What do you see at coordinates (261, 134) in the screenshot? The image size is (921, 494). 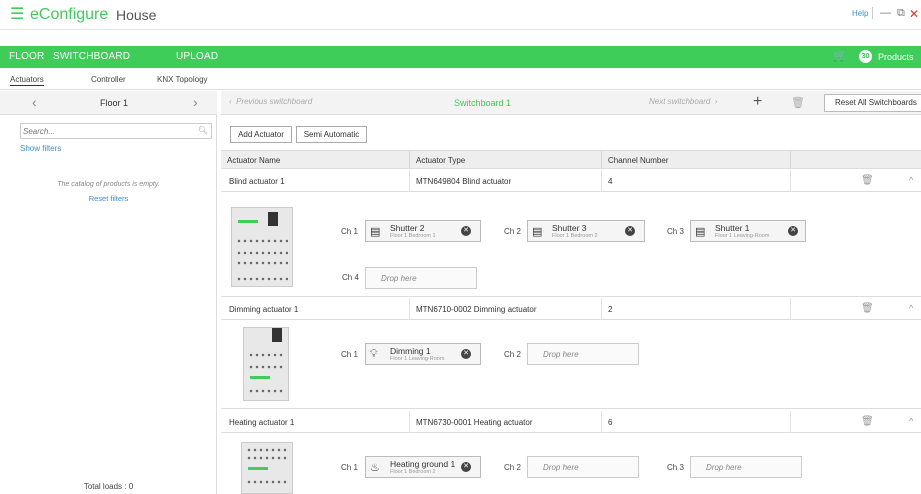 I see `add-actuator-button: Add Actuator` at bounding box center [261, 134].